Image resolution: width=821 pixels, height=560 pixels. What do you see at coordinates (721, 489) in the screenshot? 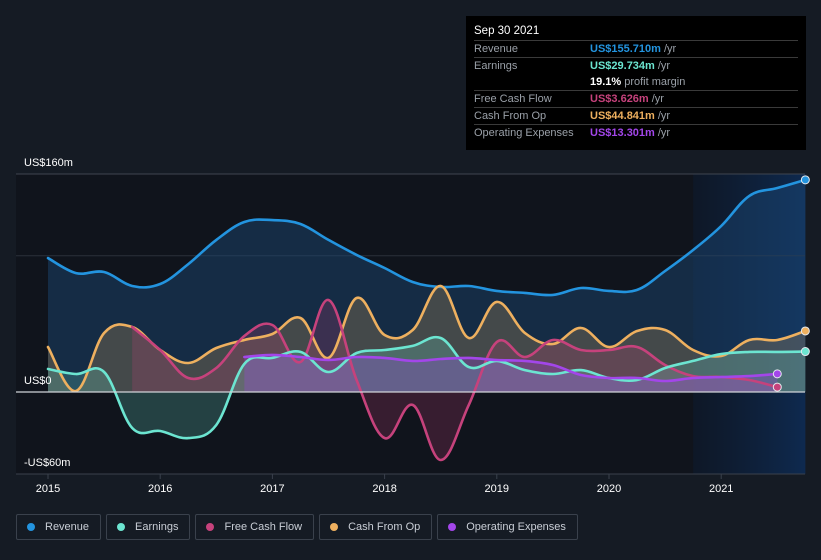
I see `x-tick-label: 2021` at bounding box center [721, 489].